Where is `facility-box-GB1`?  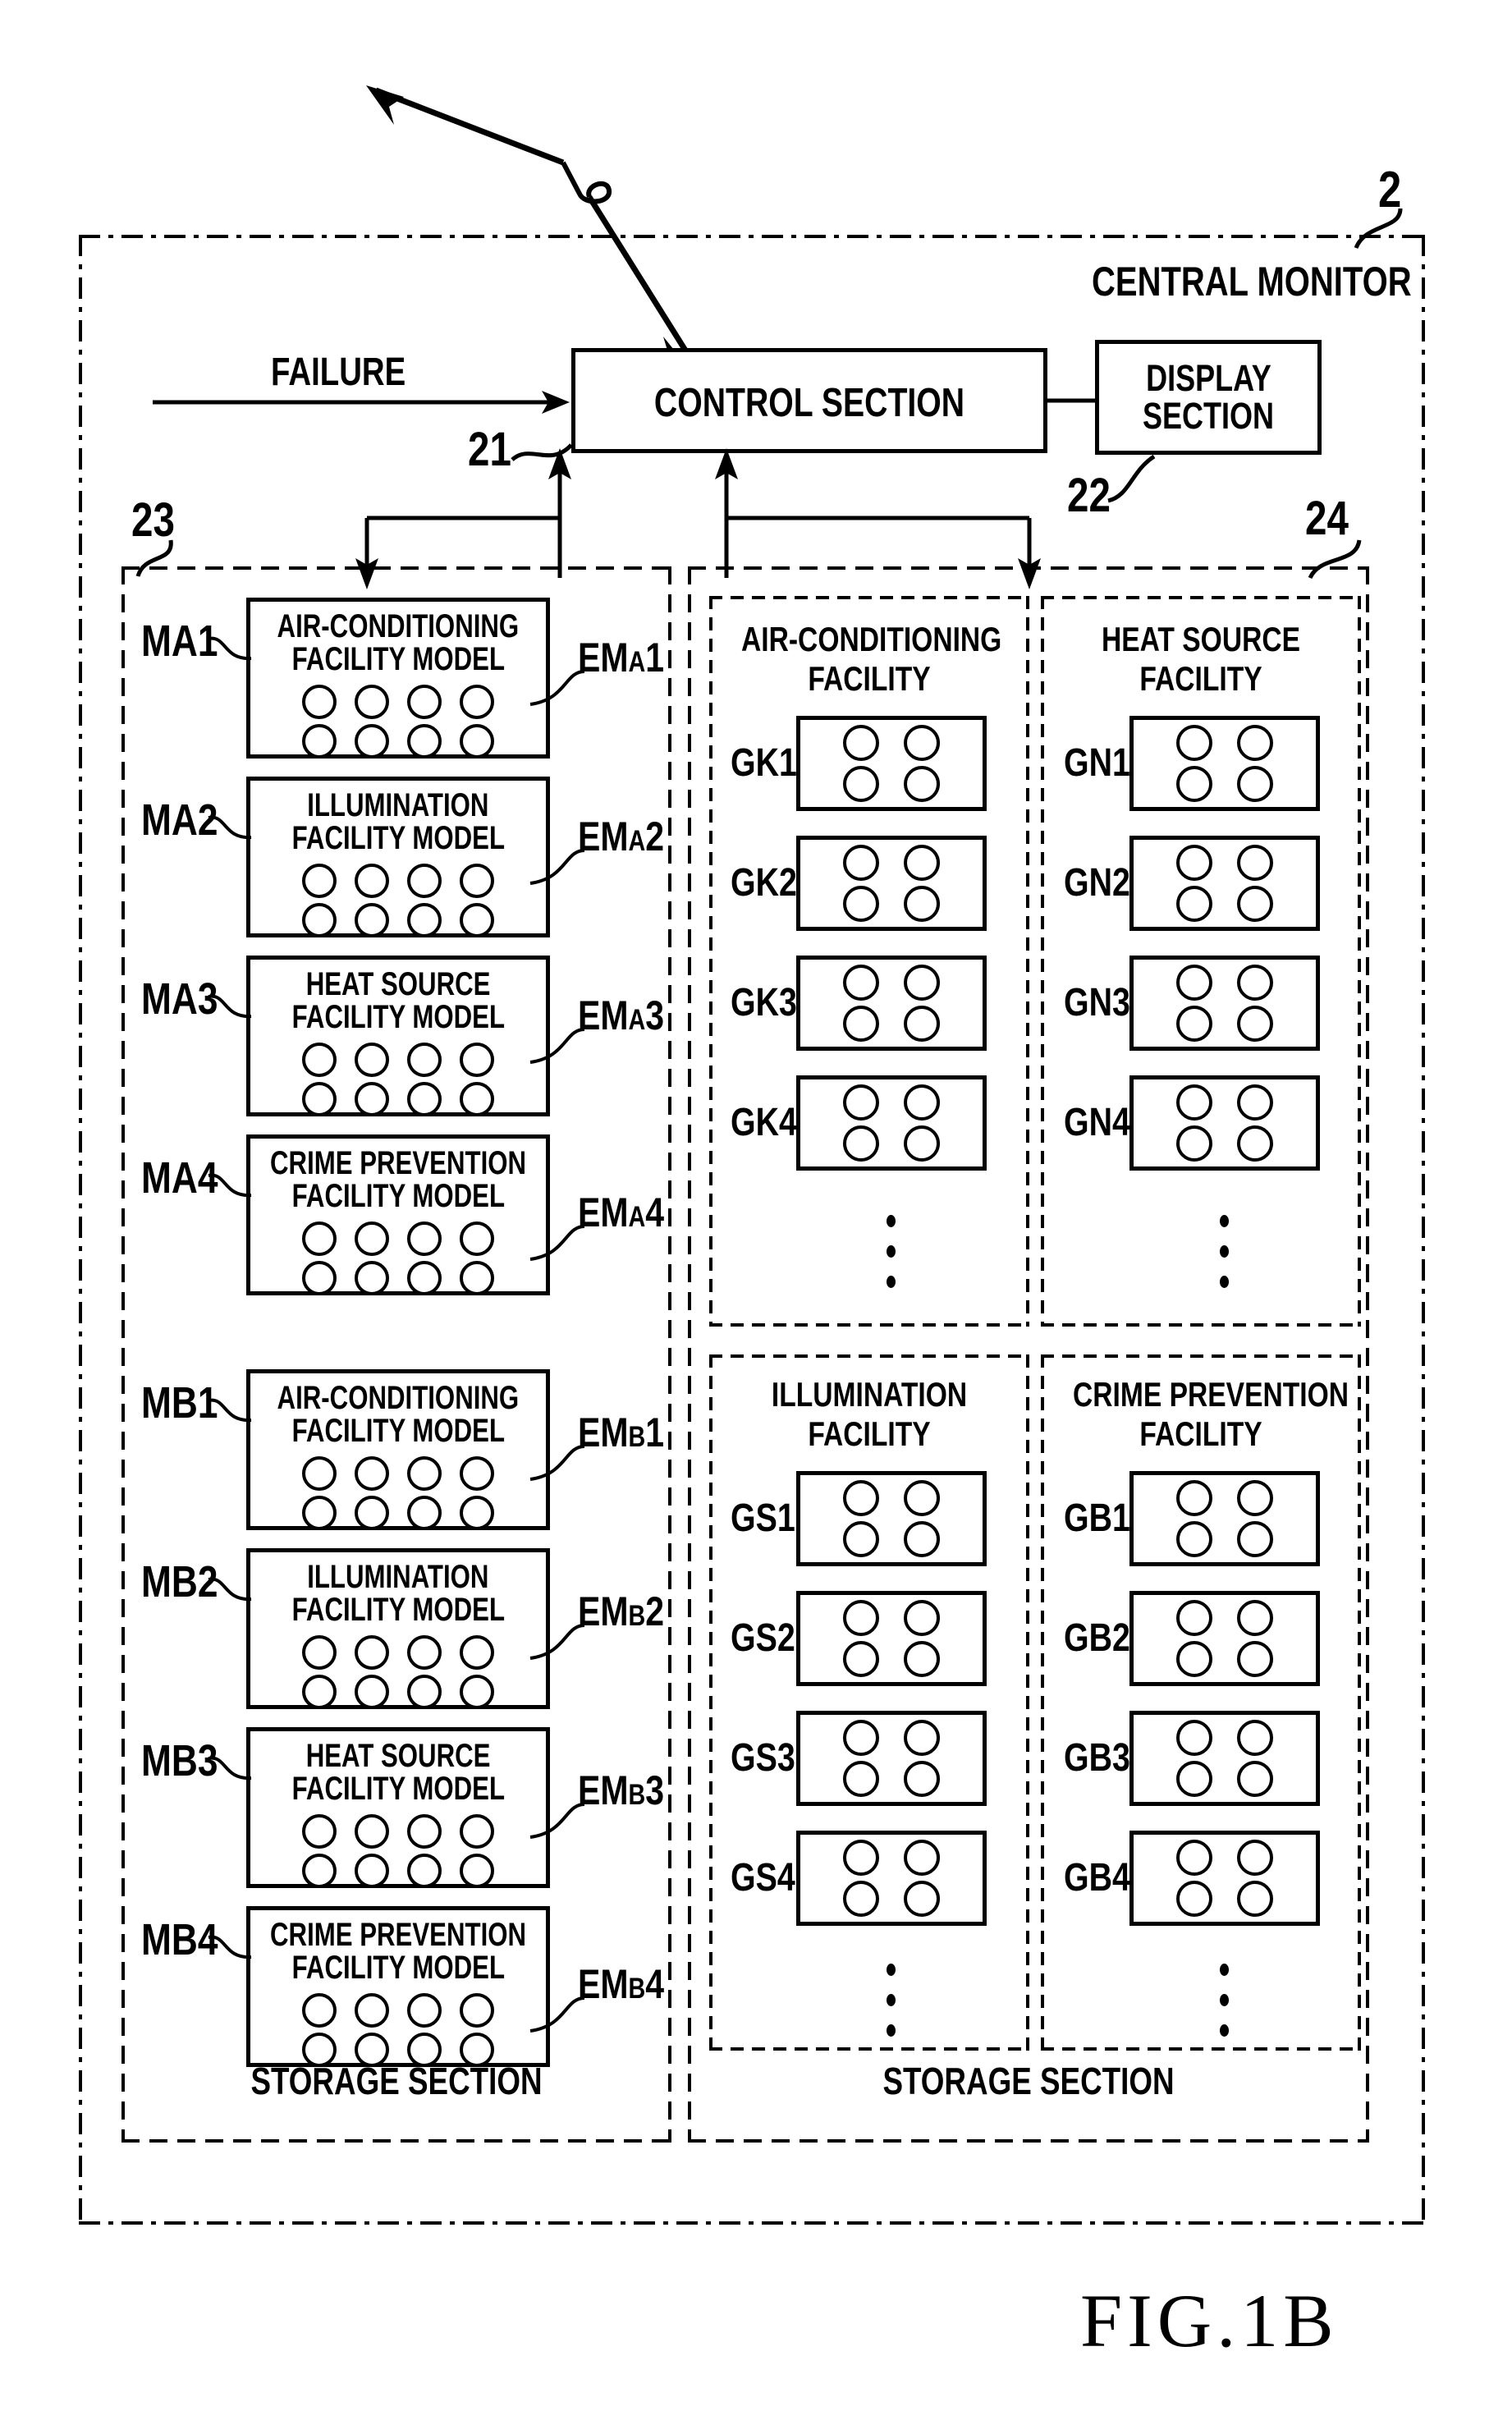
facility-box-GB1 is located at coordinates (1224, 1519).